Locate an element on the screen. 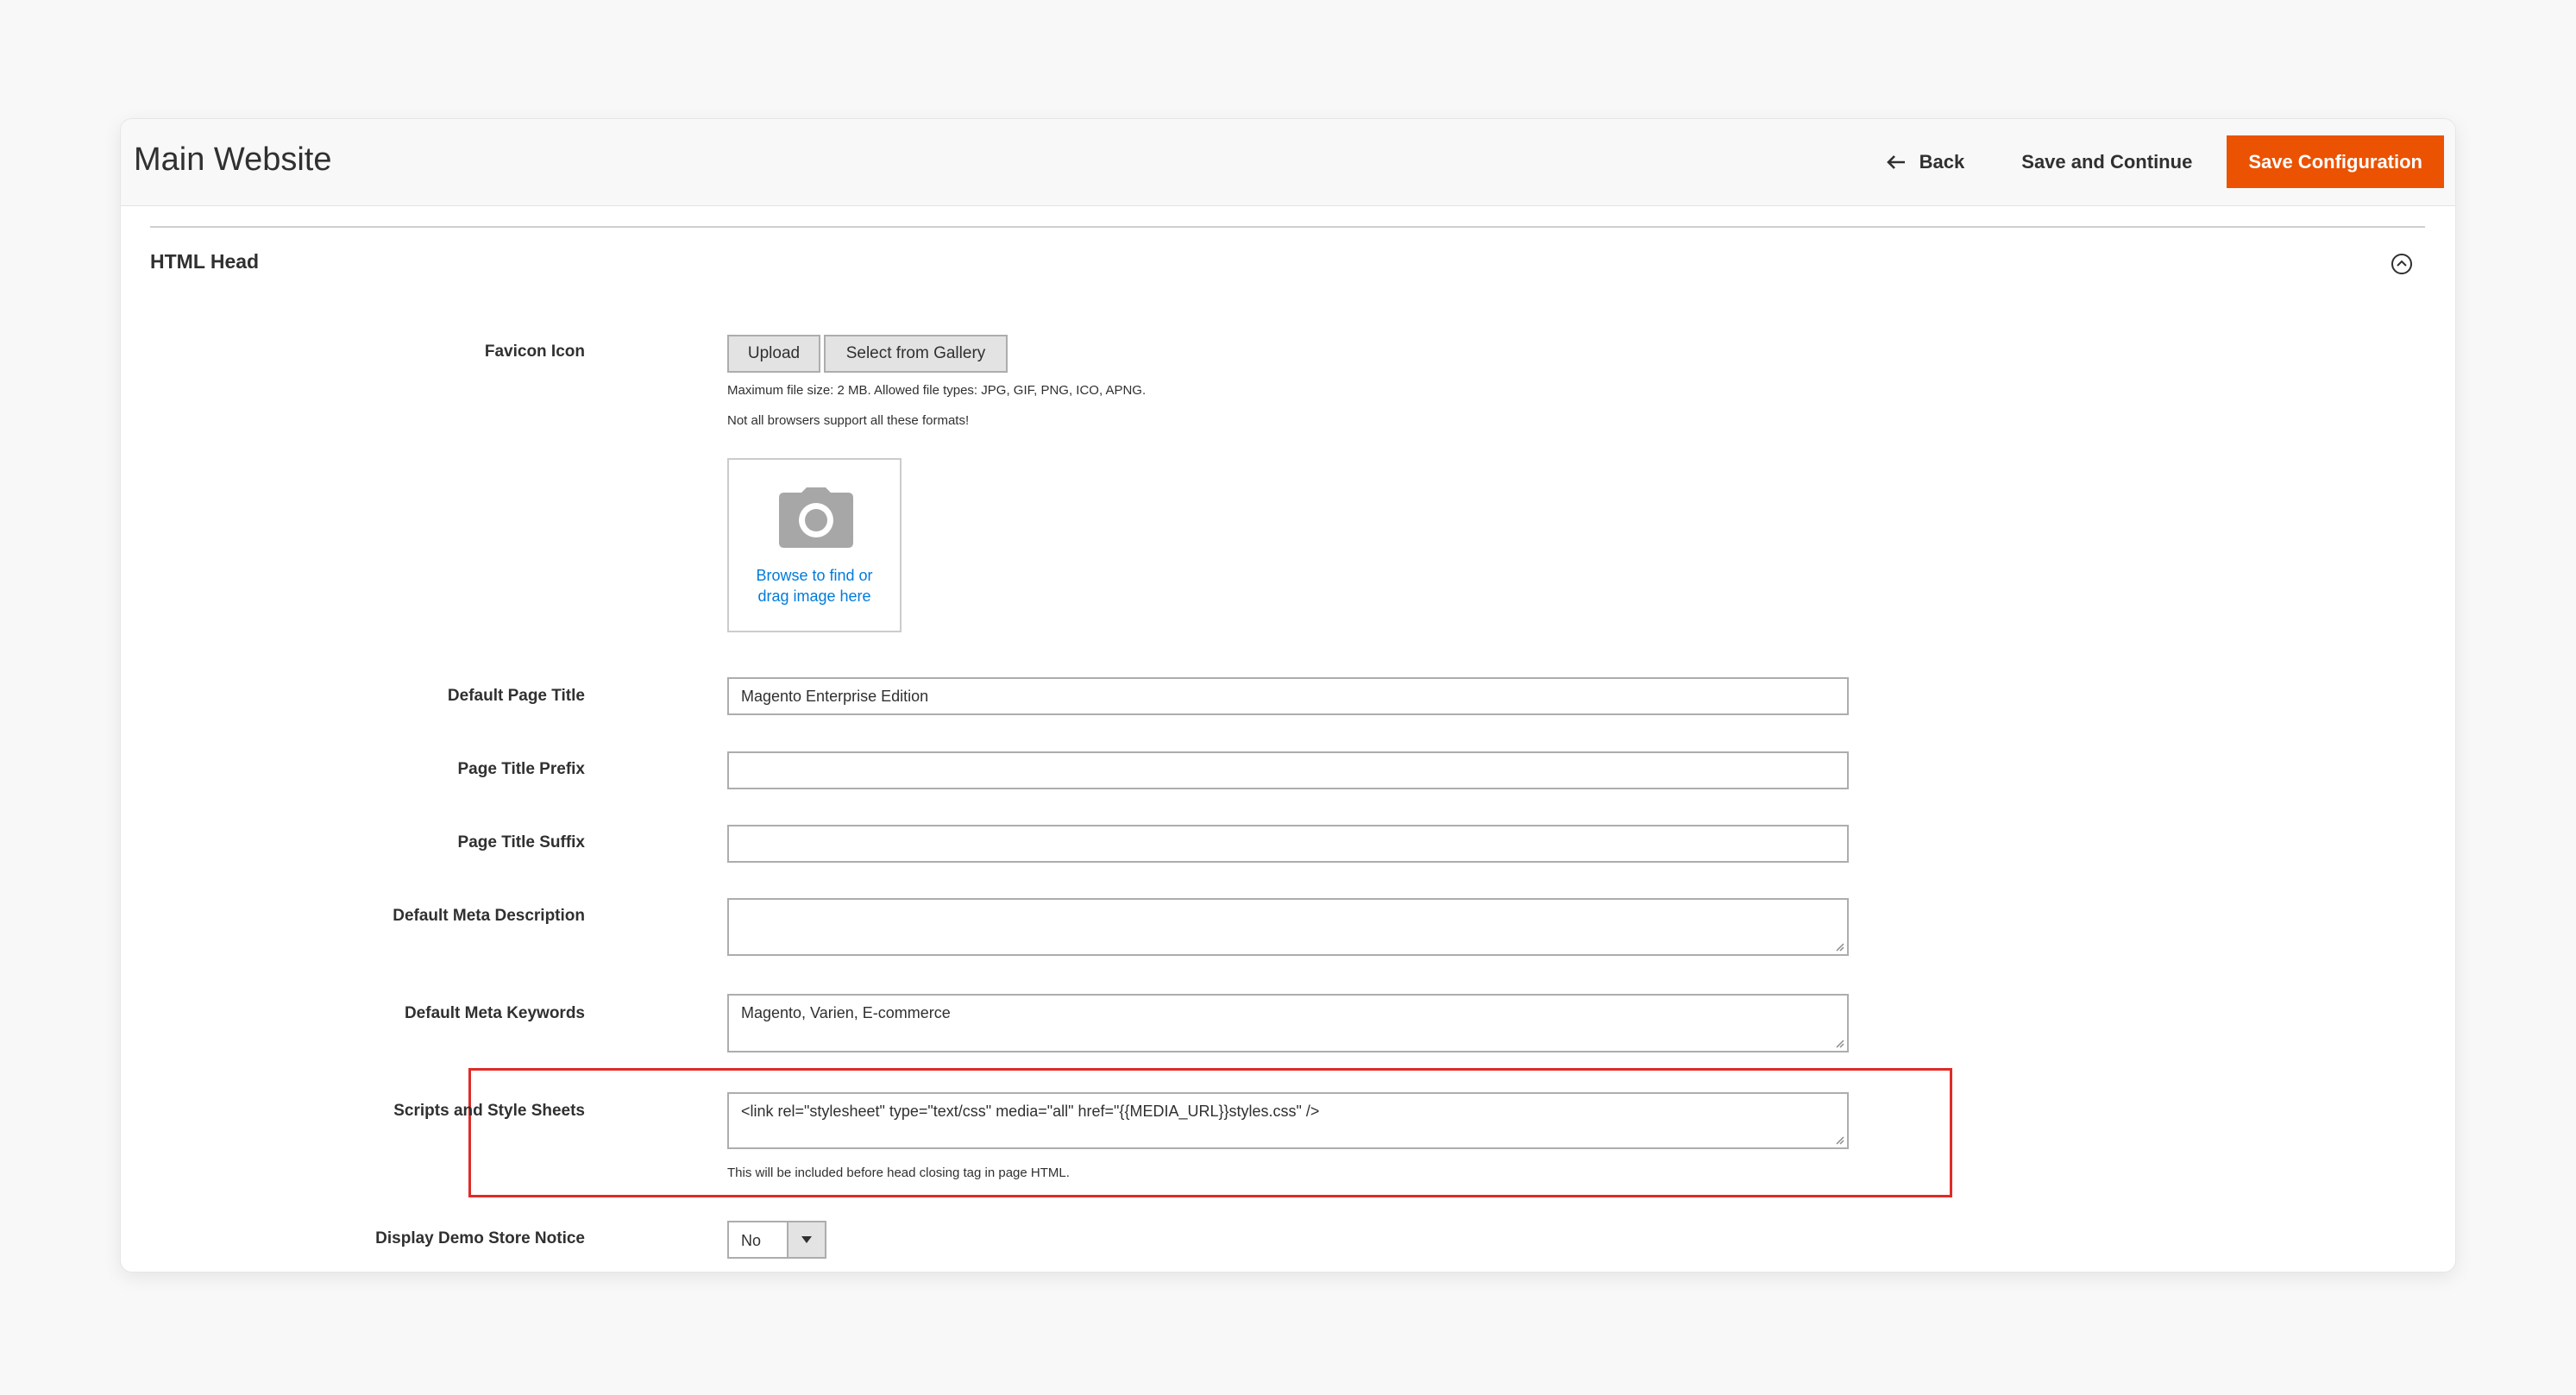 The image size is (2576, 1395). page-title-prefix-input is located at coordinates (1288, 770).